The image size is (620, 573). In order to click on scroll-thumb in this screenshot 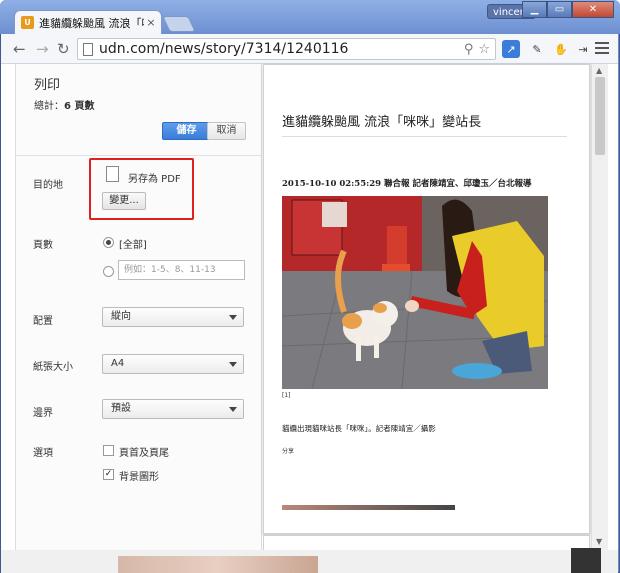, I will do `click(600, 116)`.